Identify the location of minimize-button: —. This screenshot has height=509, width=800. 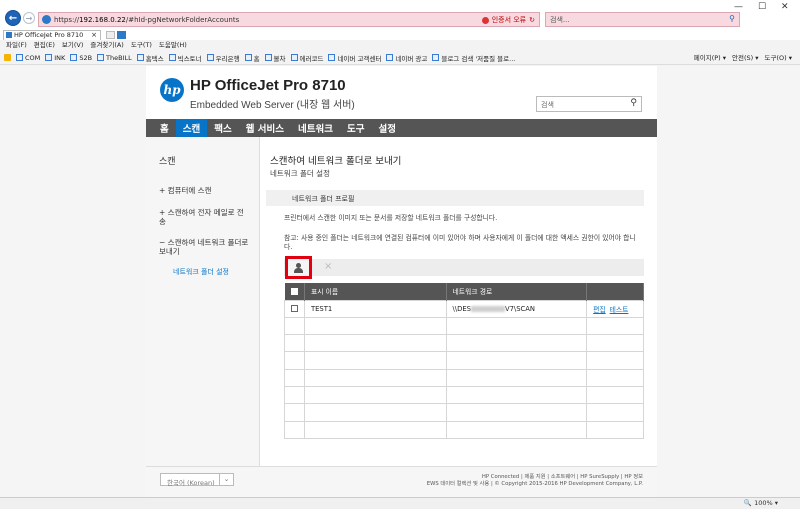
(738, 7).